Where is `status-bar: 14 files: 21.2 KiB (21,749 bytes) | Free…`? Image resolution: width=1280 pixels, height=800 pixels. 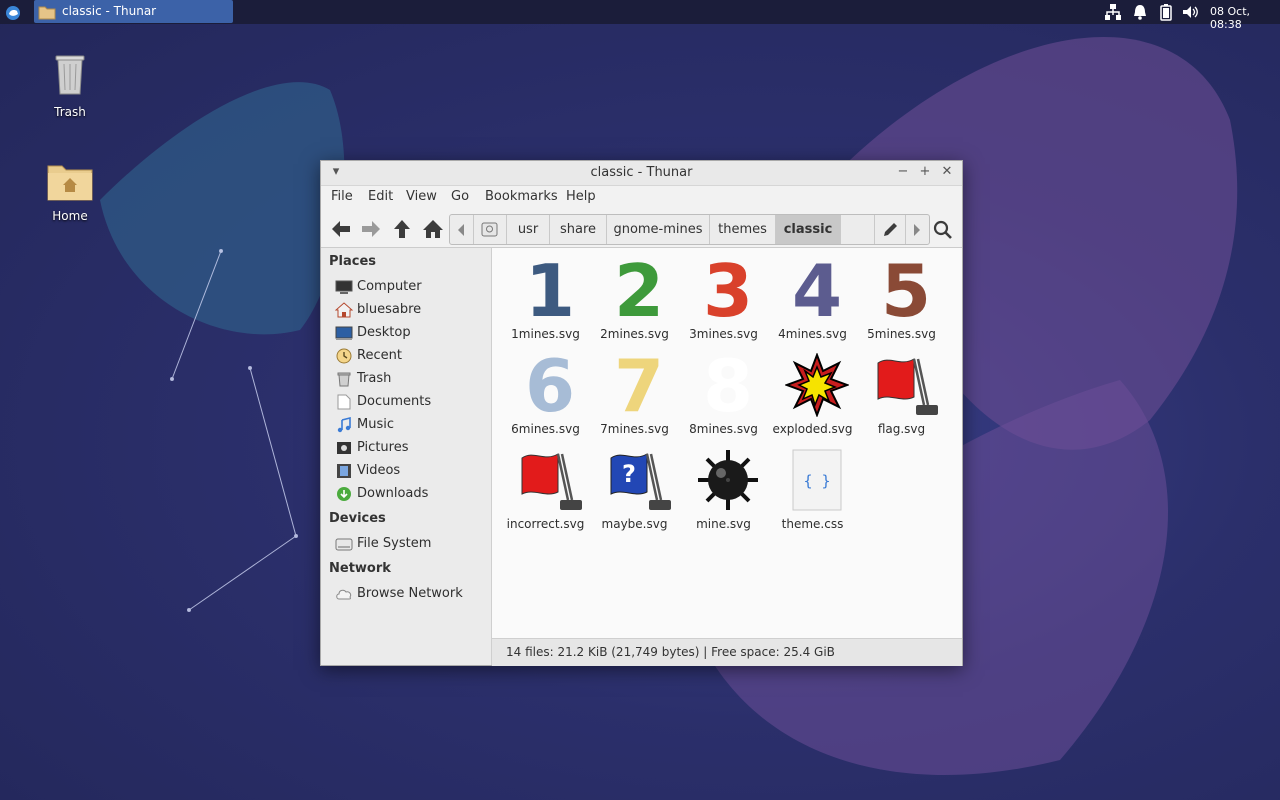 status-bar: 14 files: 21.2 KiB (21,749 bytes) | Free… is located at coordinates (727, 652).